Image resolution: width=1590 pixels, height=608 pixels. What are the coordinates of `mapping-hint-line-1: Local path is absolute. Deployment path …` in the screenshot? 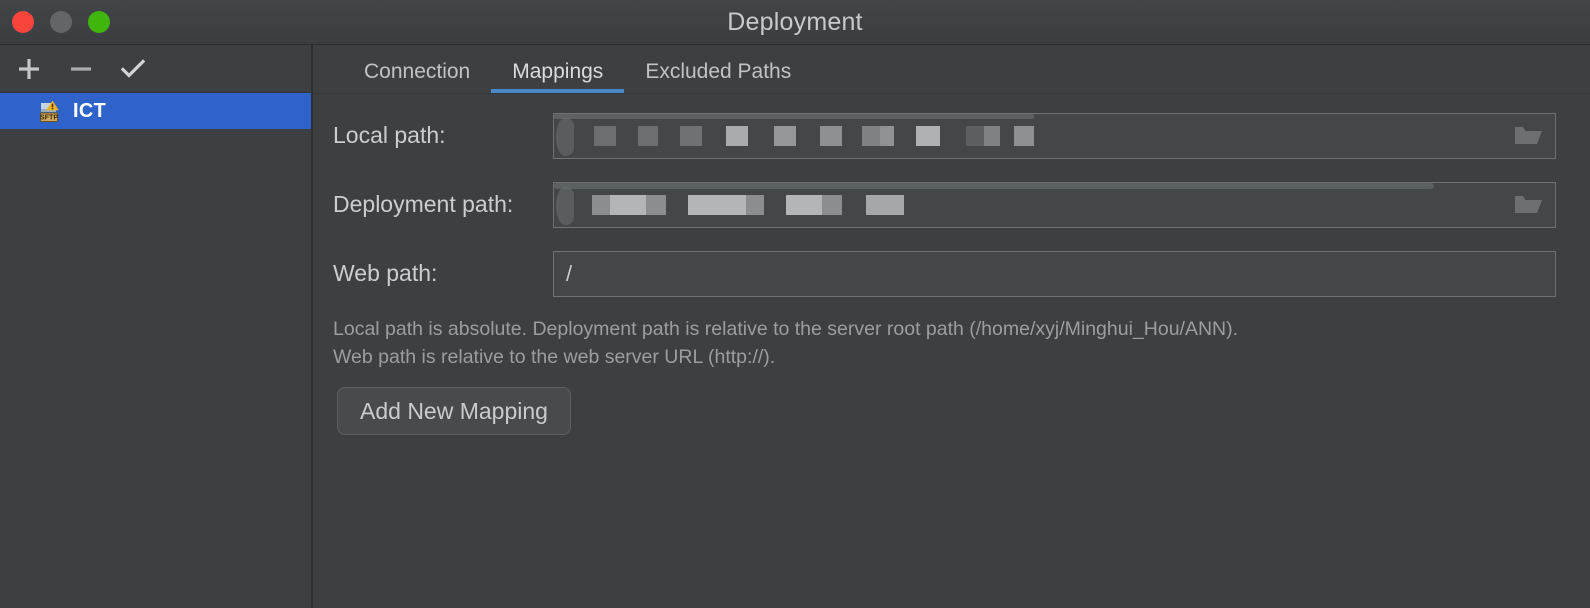 It's located at (786, 329).